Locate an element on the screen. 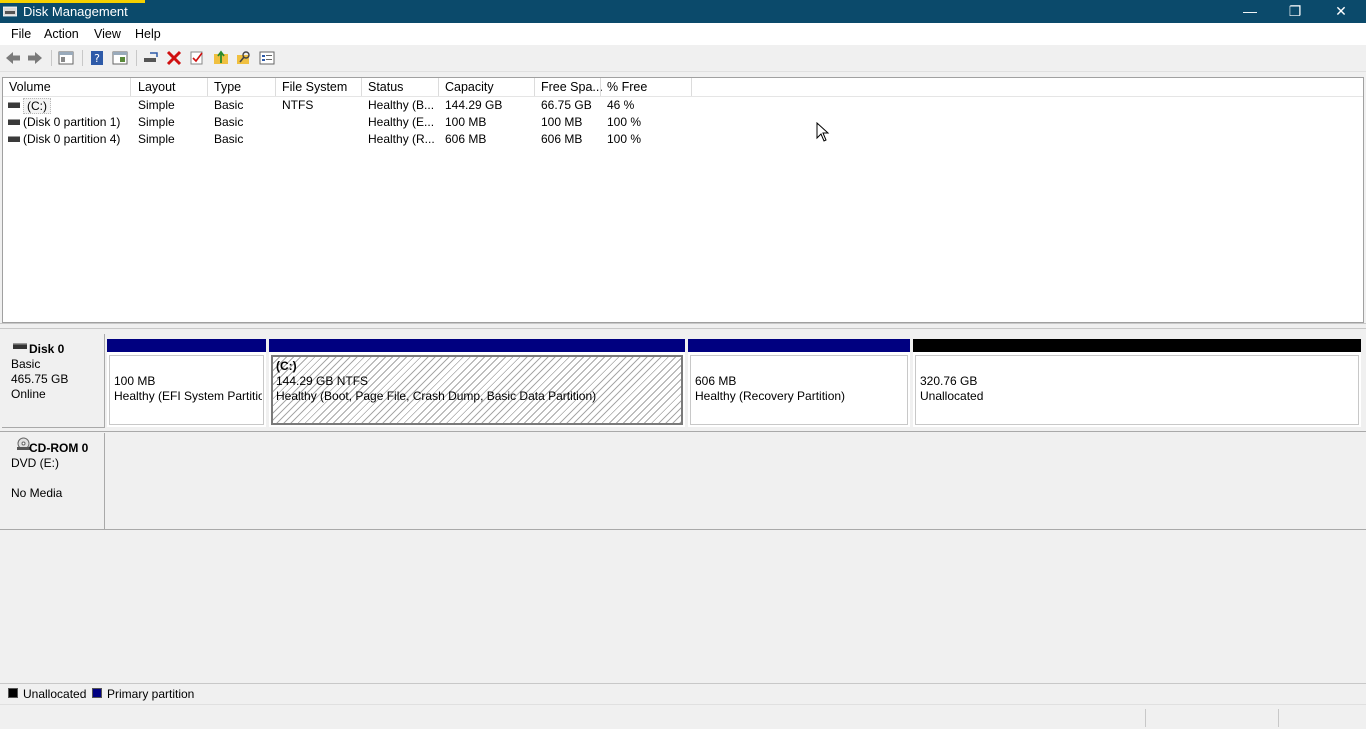  title-accent is located at coordinates (72, 1).